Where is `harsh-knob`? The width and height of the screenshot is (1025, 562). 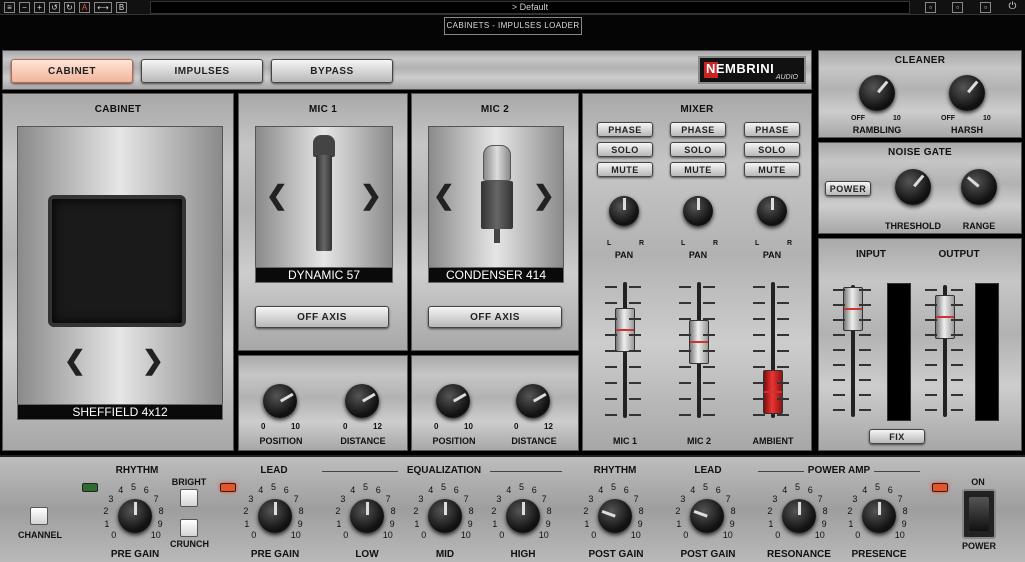
harsh-knob is located at coordinates (967, 93).